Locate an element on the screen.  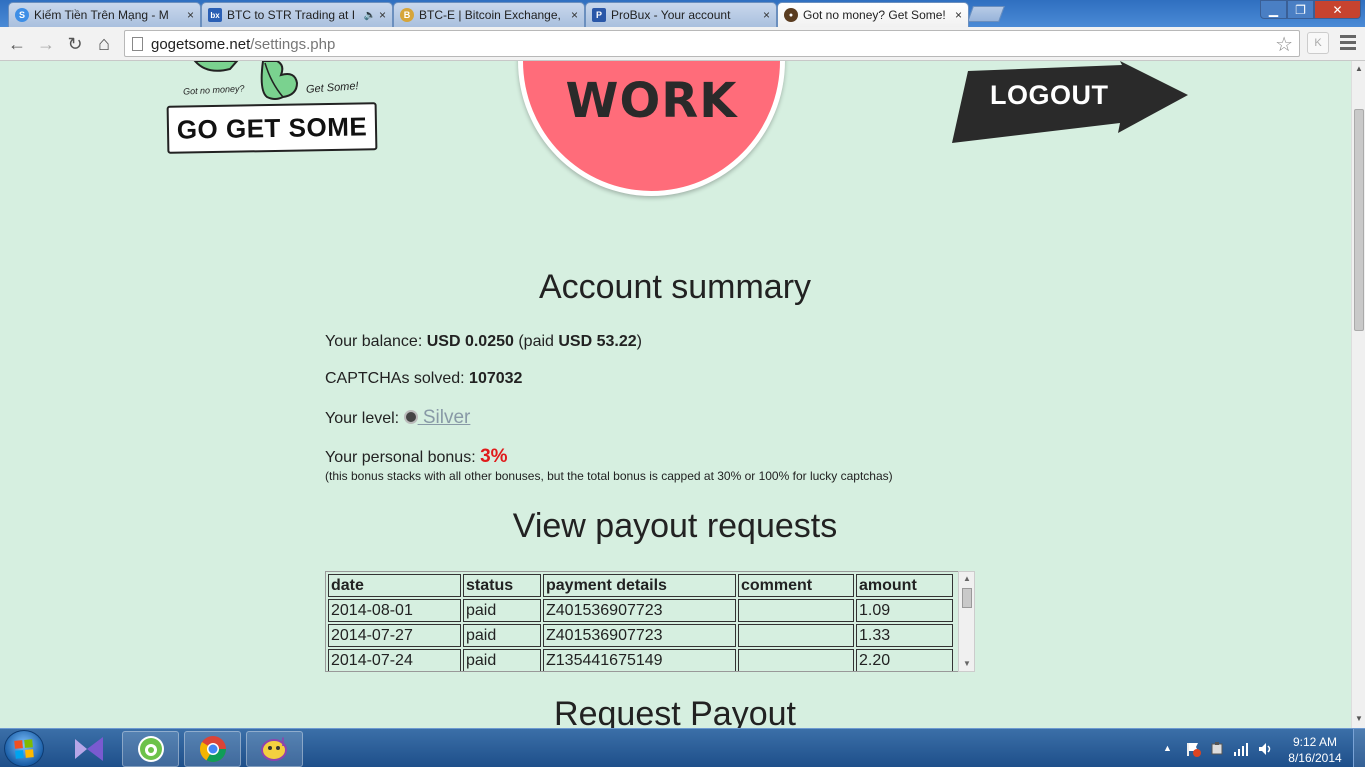
clock-time: 9:12 AM is located at coordinates (1315, 742).